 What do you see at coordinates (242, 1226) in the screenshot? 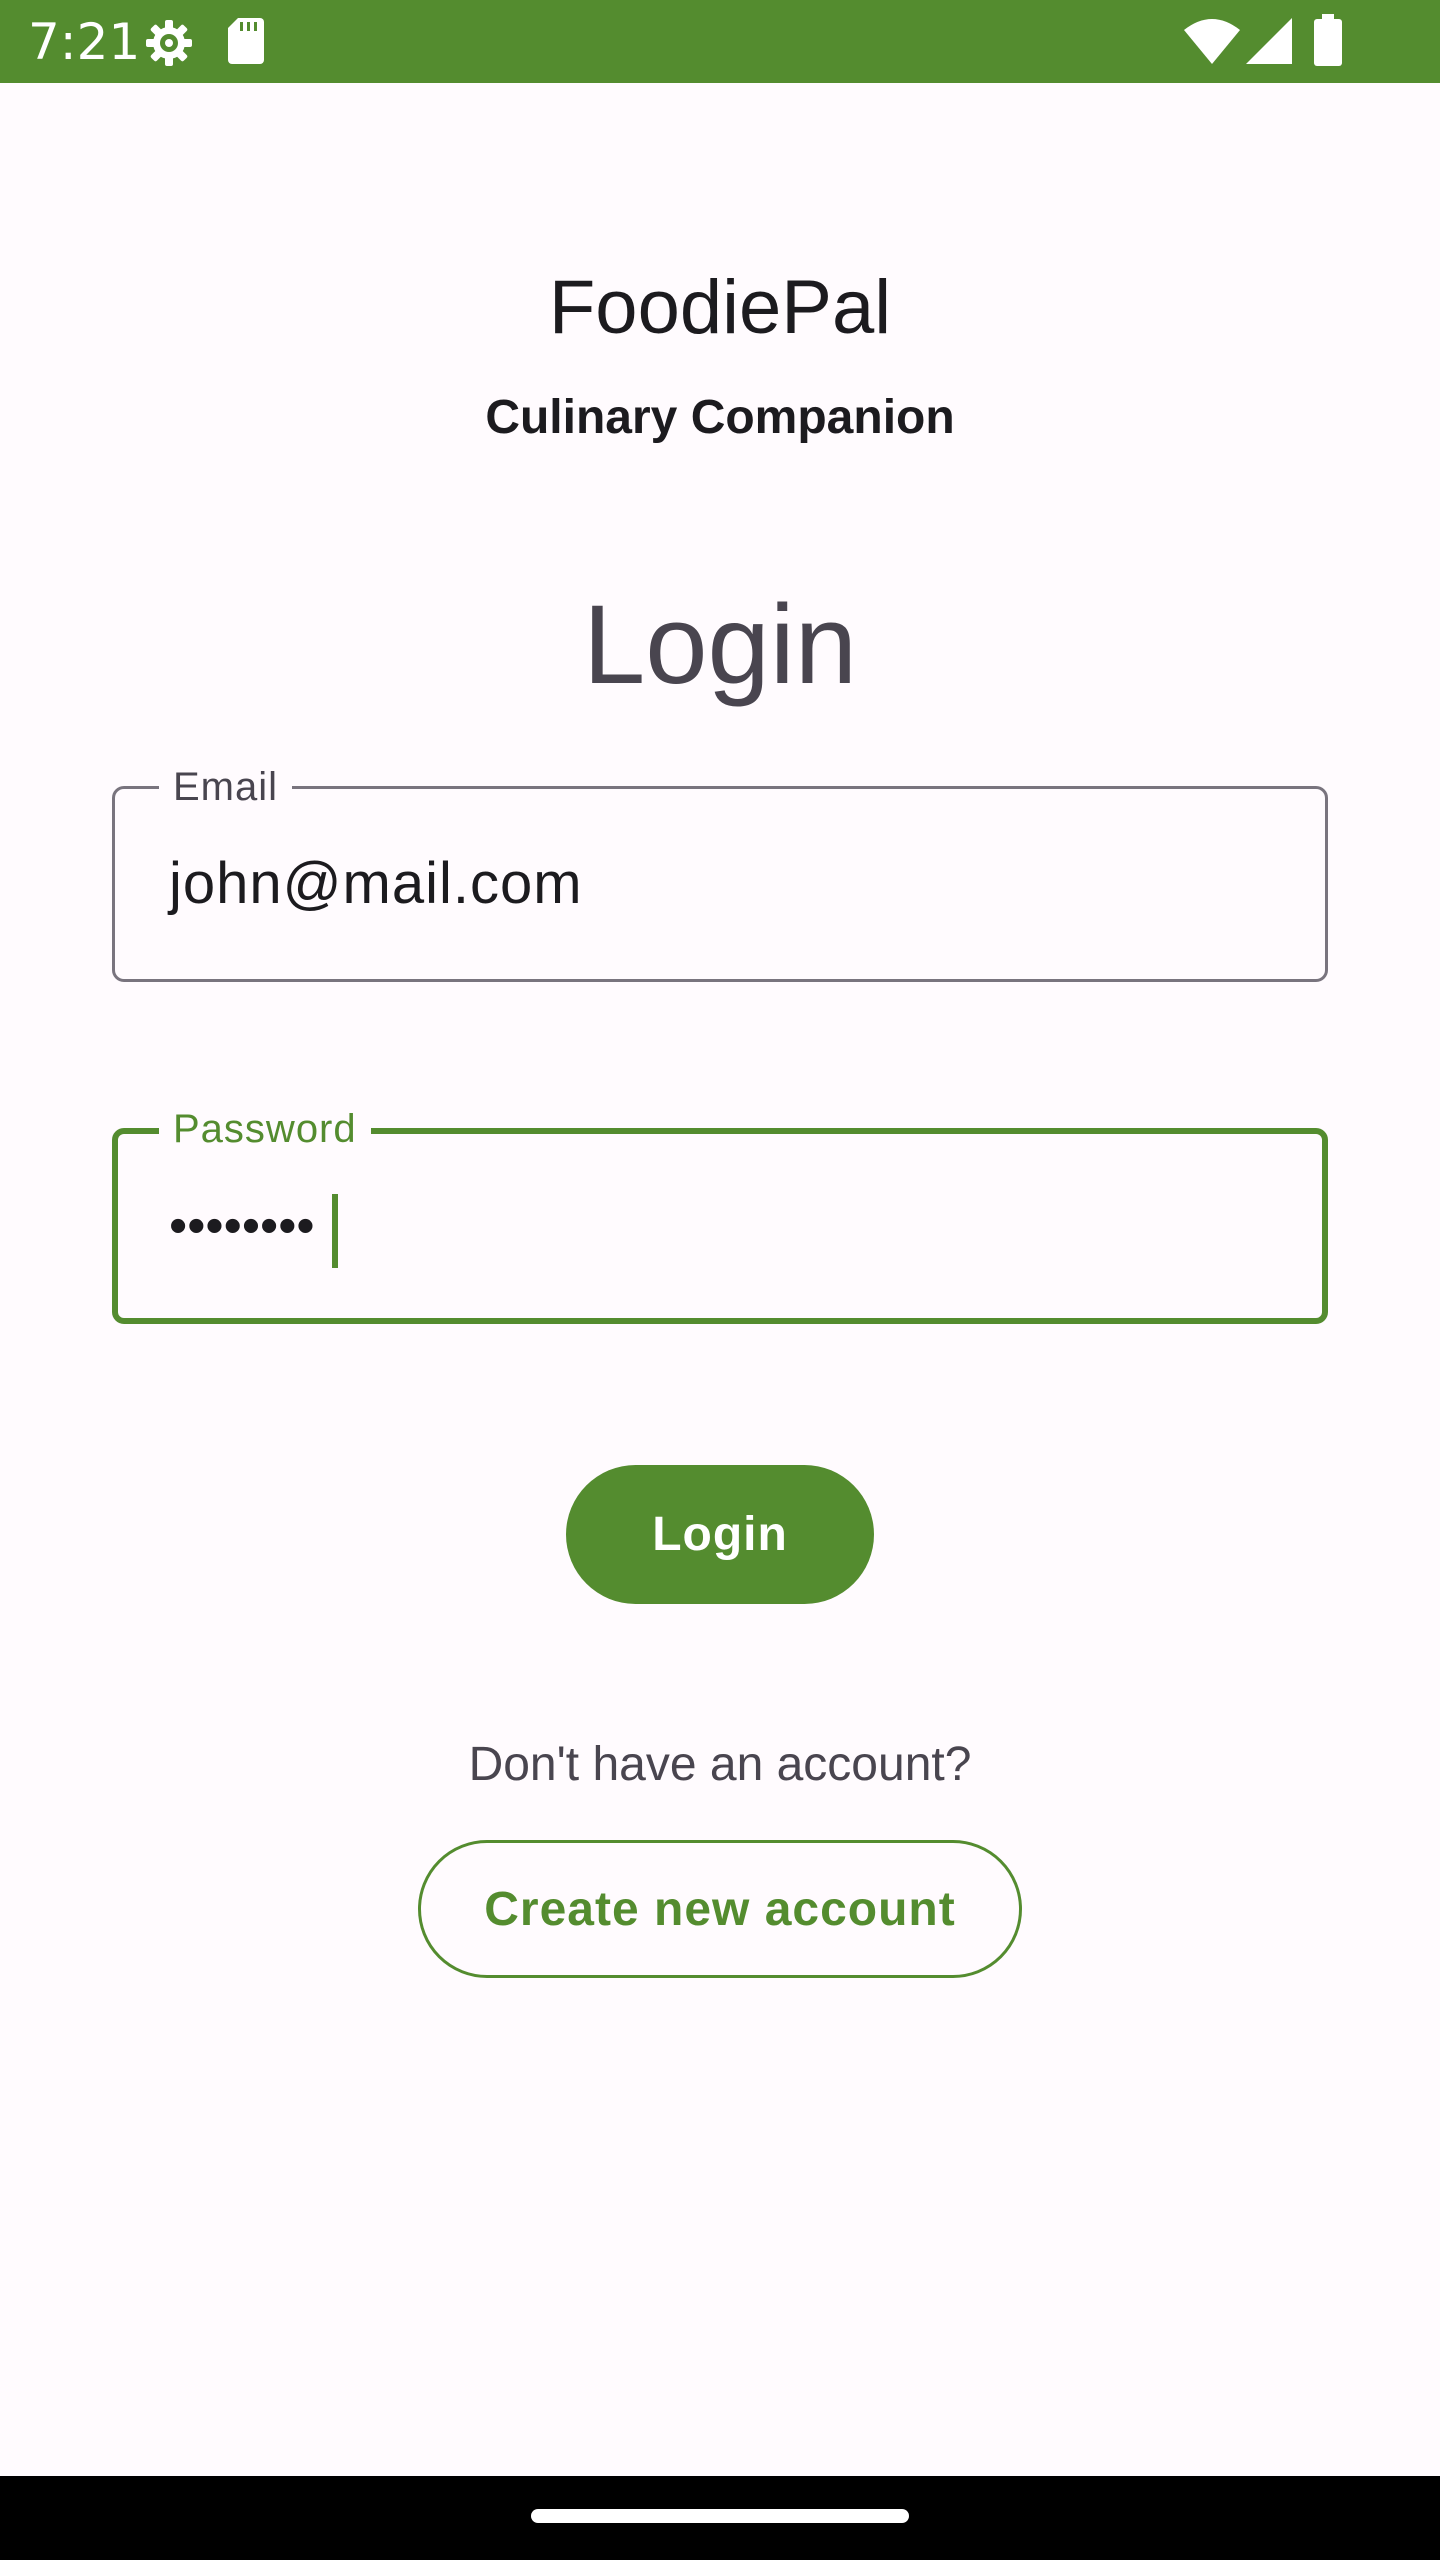
I see `password-field-value: ••••••••` at bounding box center [242, 1226].